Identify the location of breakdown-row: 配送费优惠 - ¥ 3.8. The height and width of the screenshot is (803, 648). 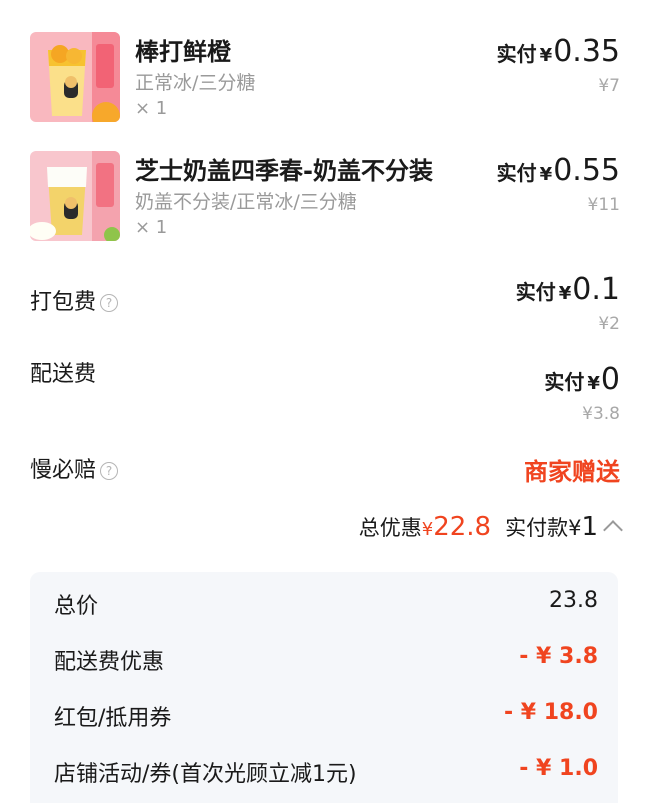
(326, 664).